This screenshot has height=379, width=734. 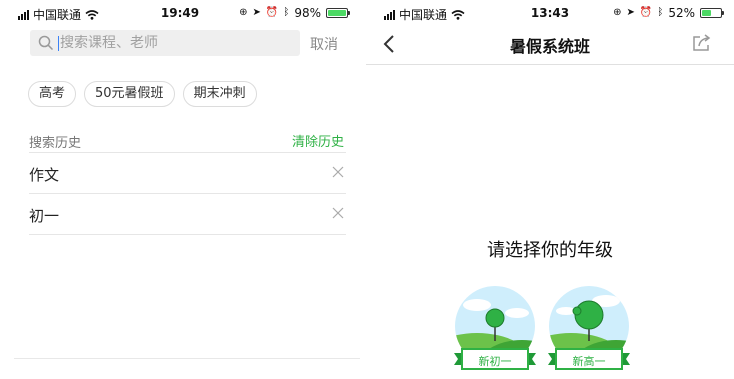 I want to click on hot-tags: 高考 50元暑假班 期末冲刺, so click(x=142, y=94).